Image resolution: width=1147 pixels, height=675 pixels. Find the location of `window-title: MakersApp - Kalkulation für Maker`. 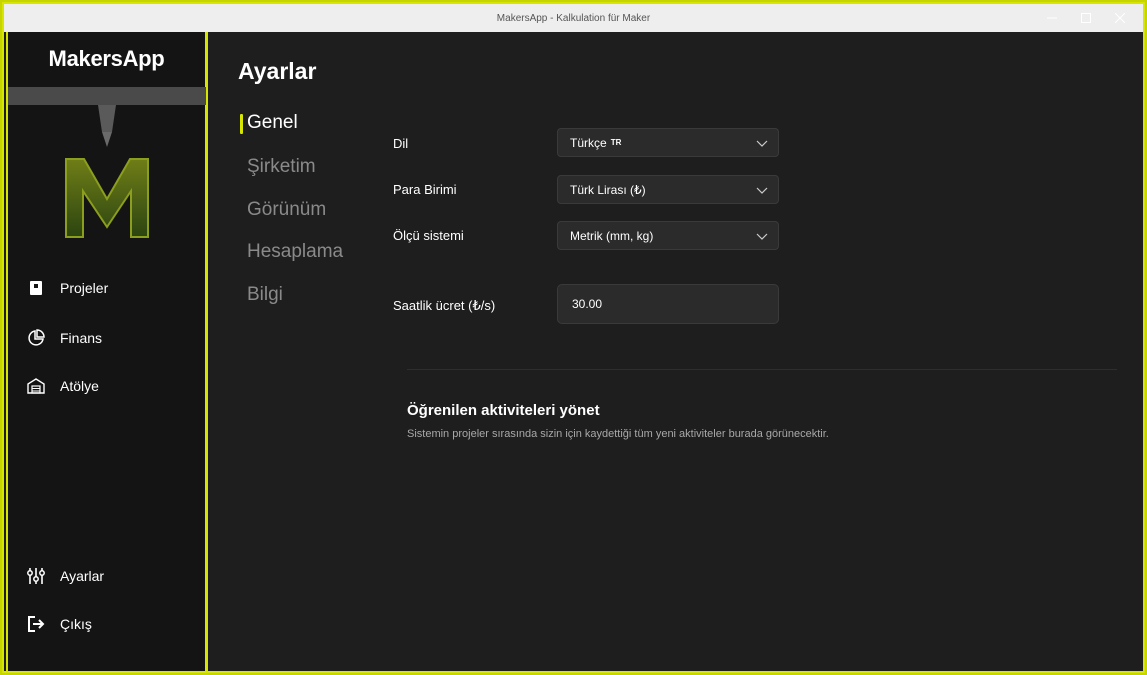

window-title: MakersApp - Kalkulation für Maker is located at coordinates (573, 18).